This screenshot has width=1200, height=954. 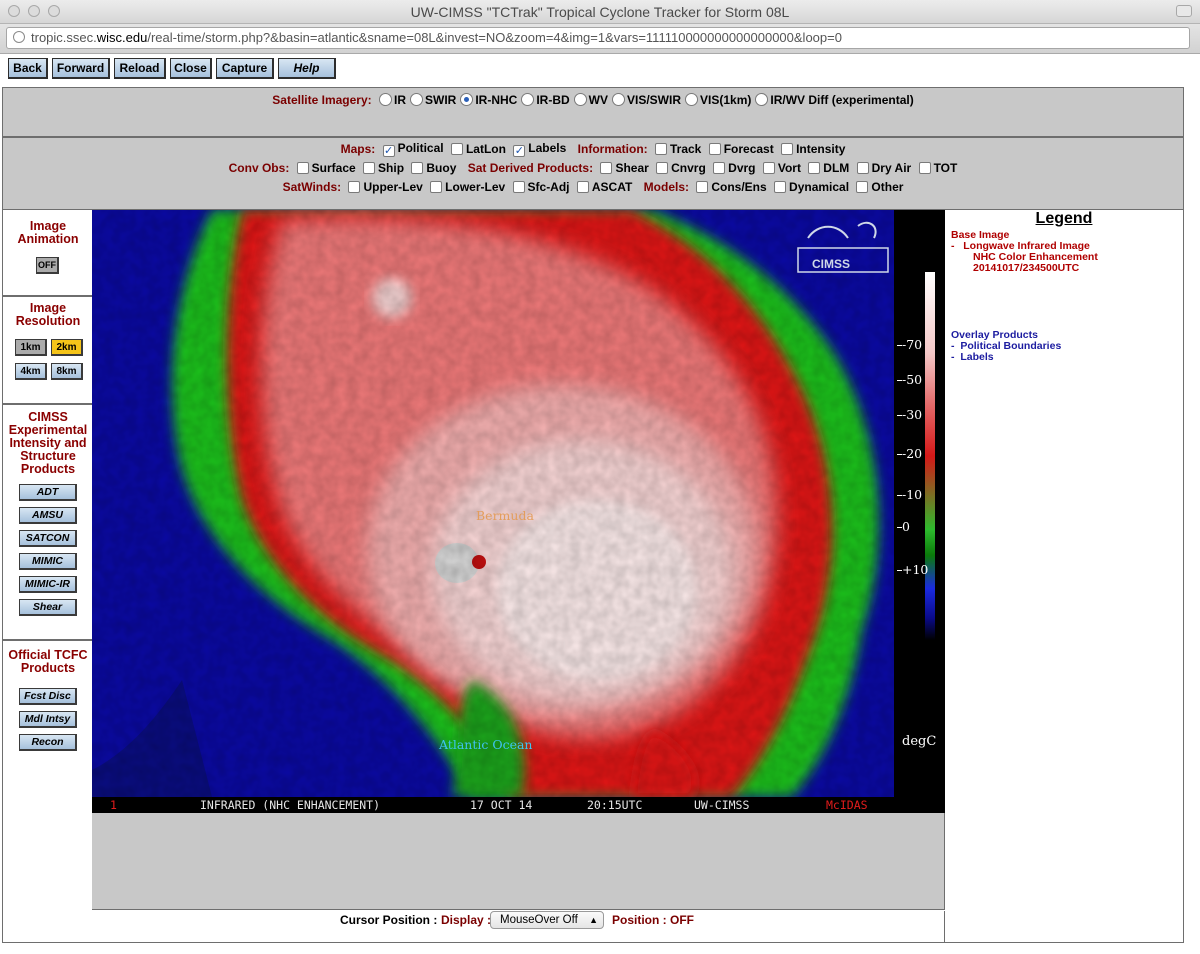 I want to click on mimic-ir-button: MIMIC-IR, so click(x=48, y=584).